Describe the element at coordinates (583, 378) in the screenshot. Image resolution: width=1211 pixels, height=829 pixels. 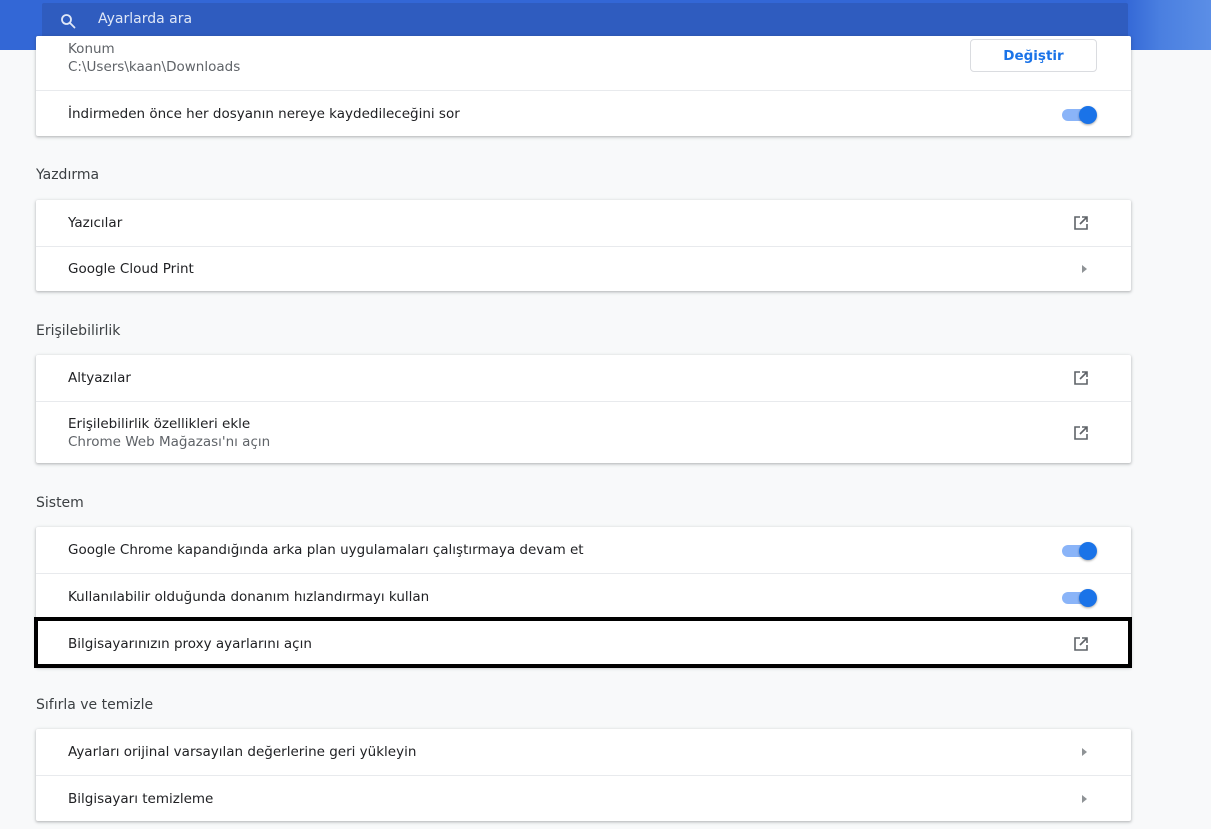
I see `captions-row: Altyazılar` at that location.